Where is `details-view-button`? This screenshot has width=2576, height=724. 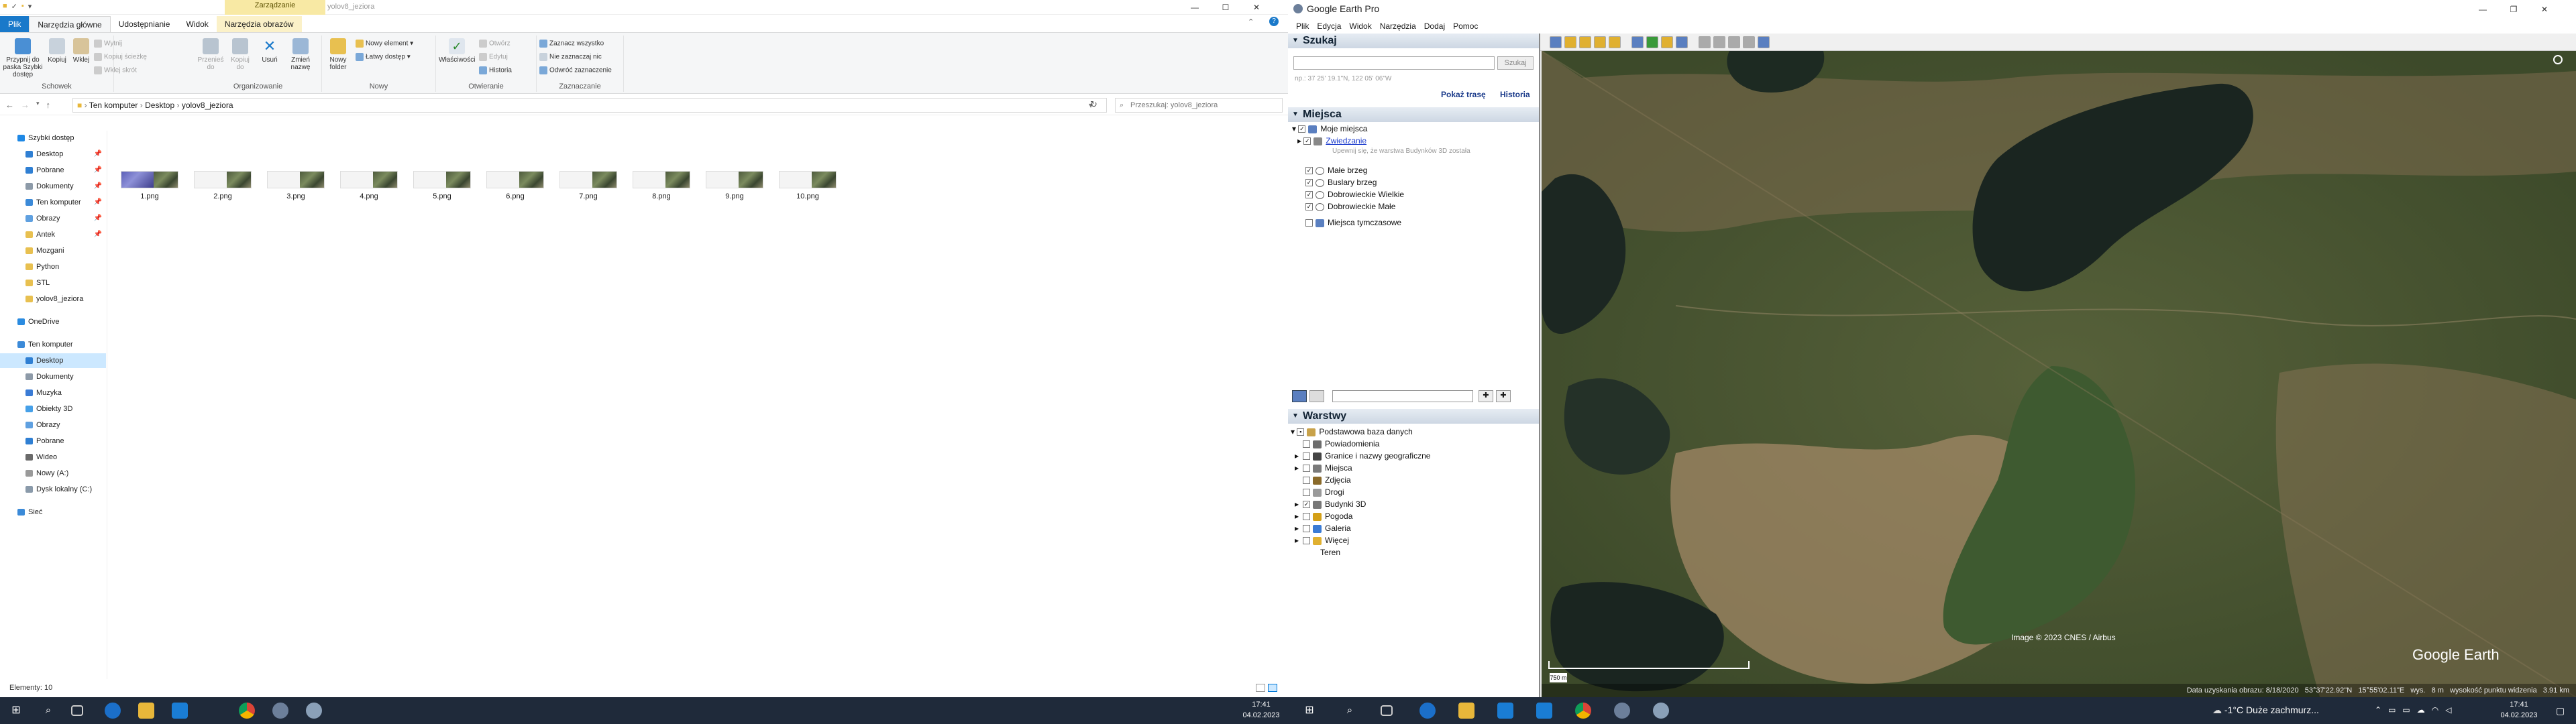 details-view-button is located at coordinates (1260, 688).